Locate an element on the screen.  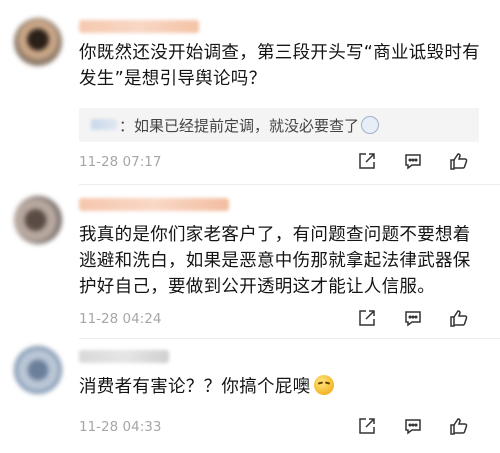
timestamp: 11-28 04:24 is located at coordinates (120, 319).